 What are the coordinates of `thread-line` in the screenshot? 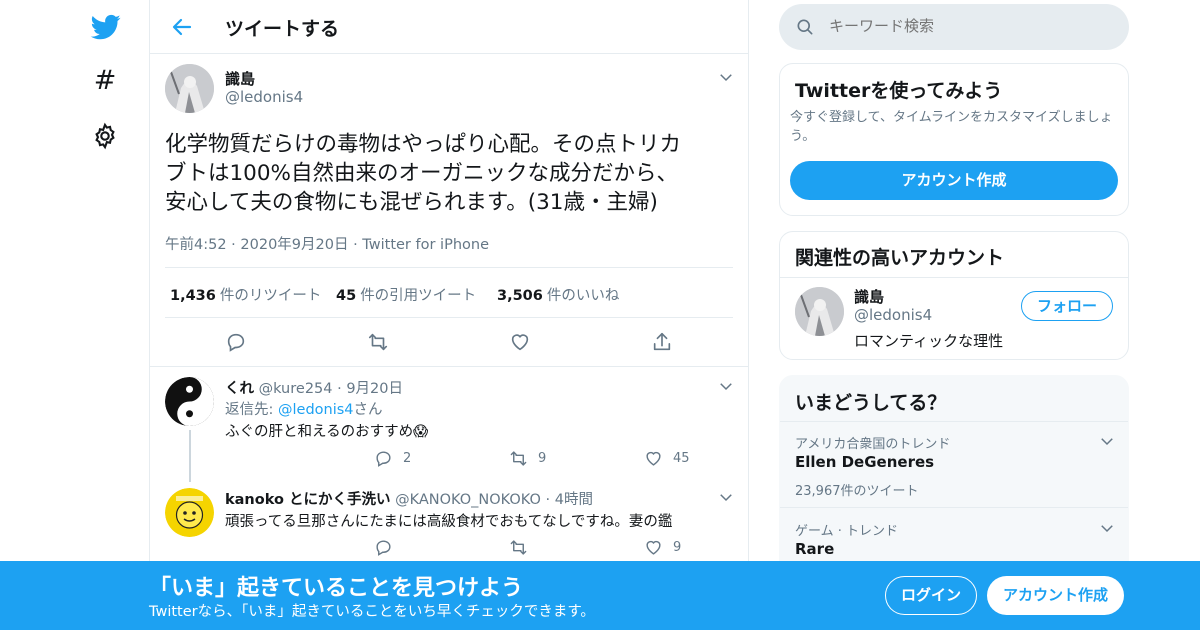 It's located at (190, 456).